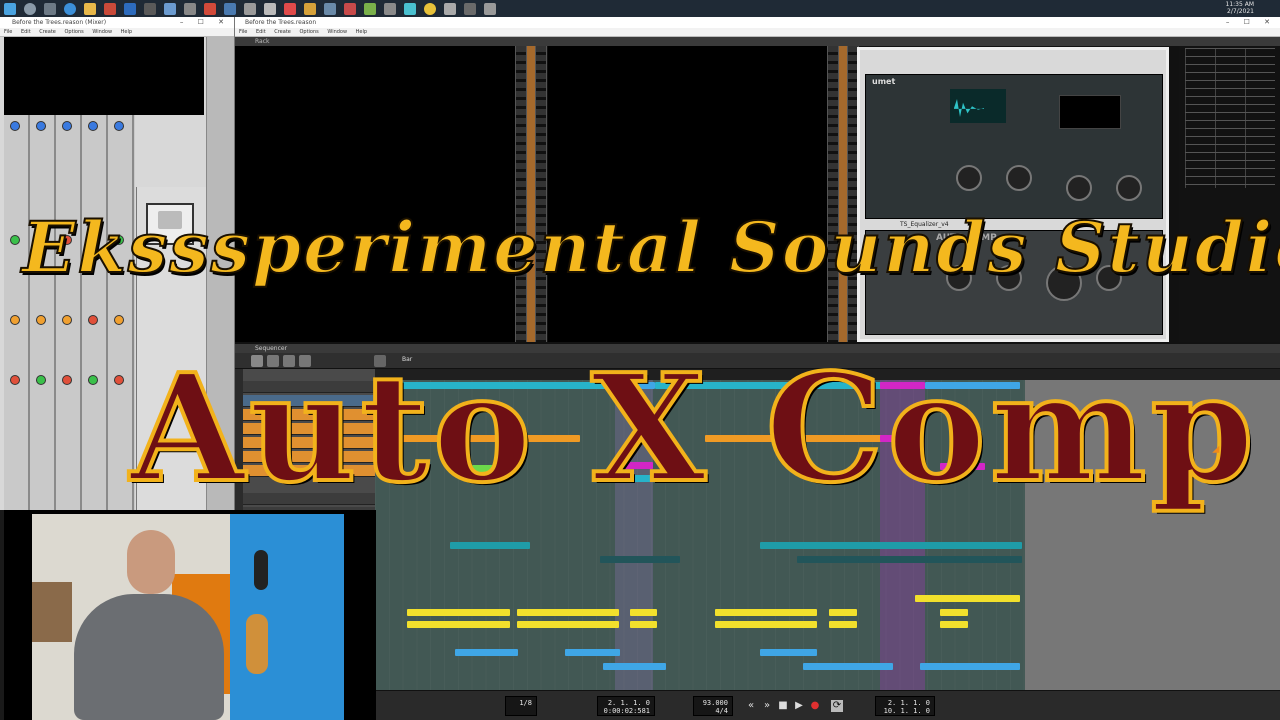 This screenshot has height=720, width=1280. What do you see at coordinates (130, 8) in the screenshot?
I see `reason-icon` at bounding box center [130, 8].